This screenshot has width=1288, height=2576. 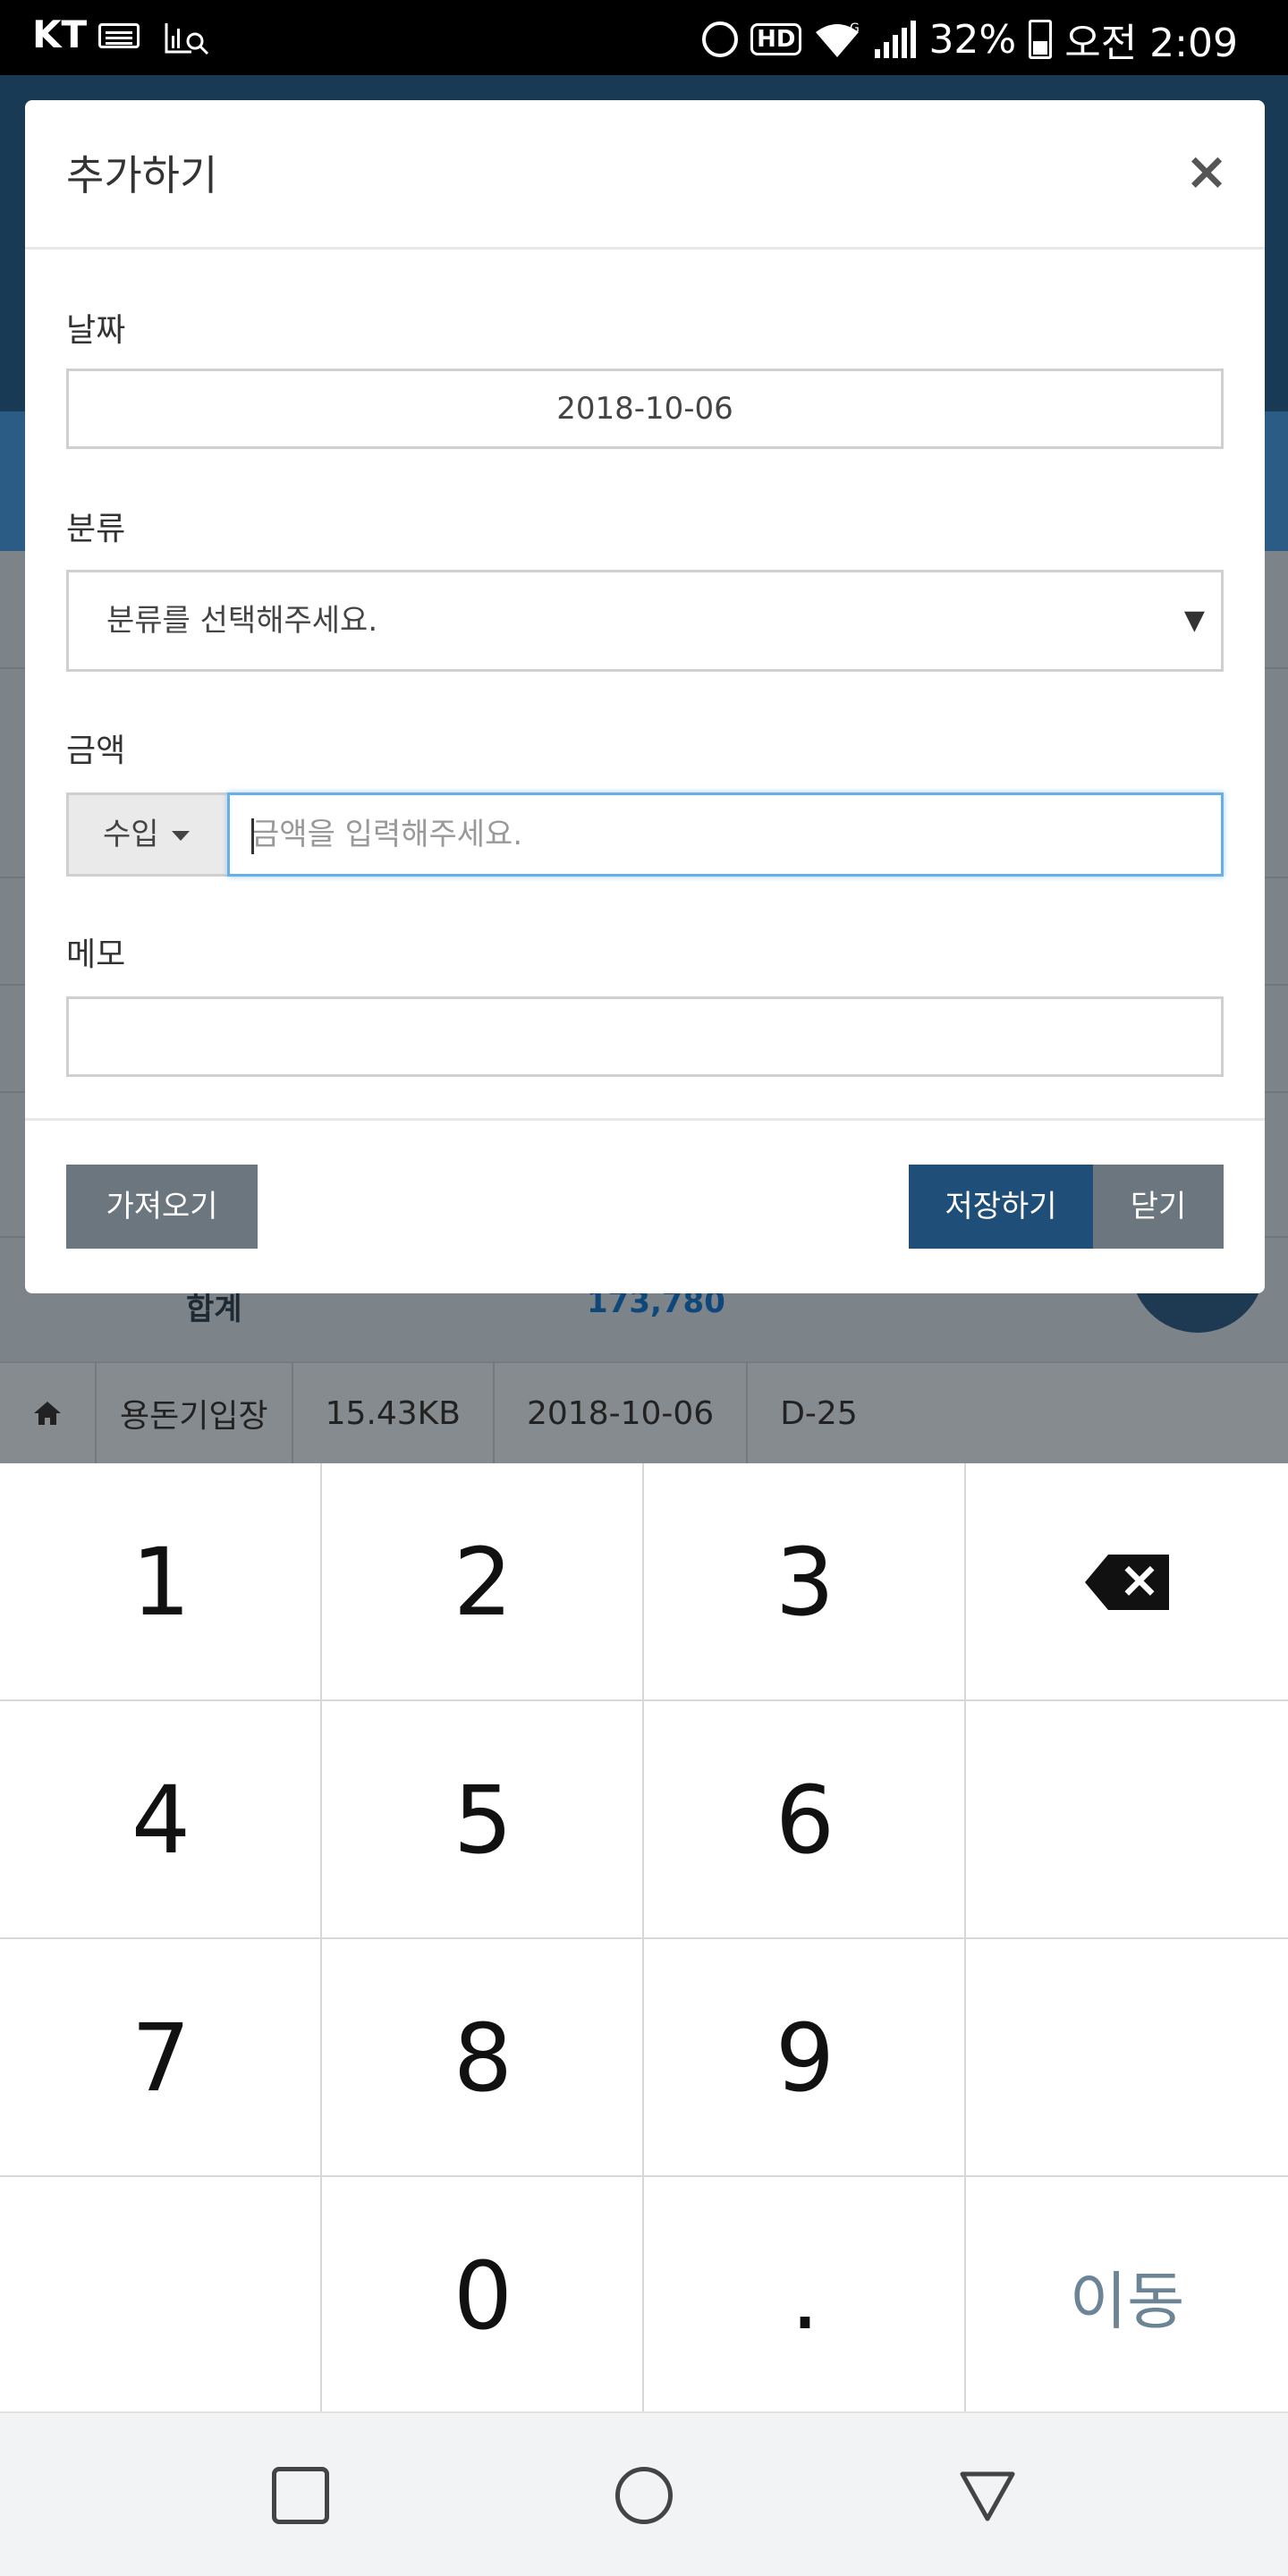 What do you see at coordinates (805, 2058) in the screenshot?
I see `key-9: 9` at bounding box center [805, 2058].